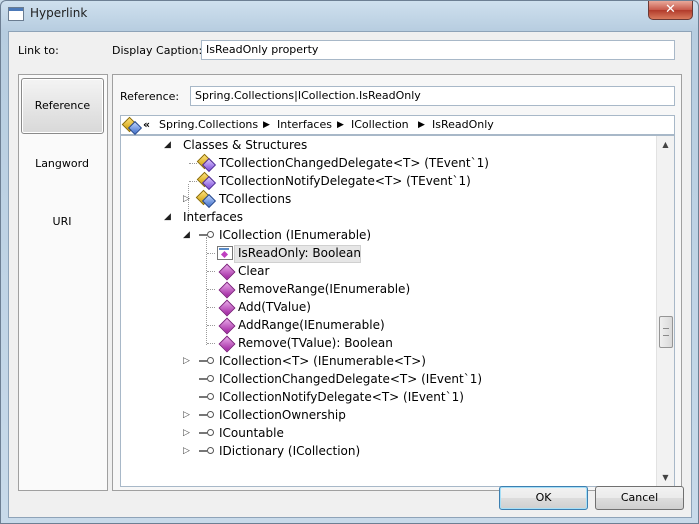 This screenshot has height=524, width=699. What do you see at coordinates (62, 164) in the screenshot?
I see `nav-item-langword: Langword` at bounding box center [62, 164].